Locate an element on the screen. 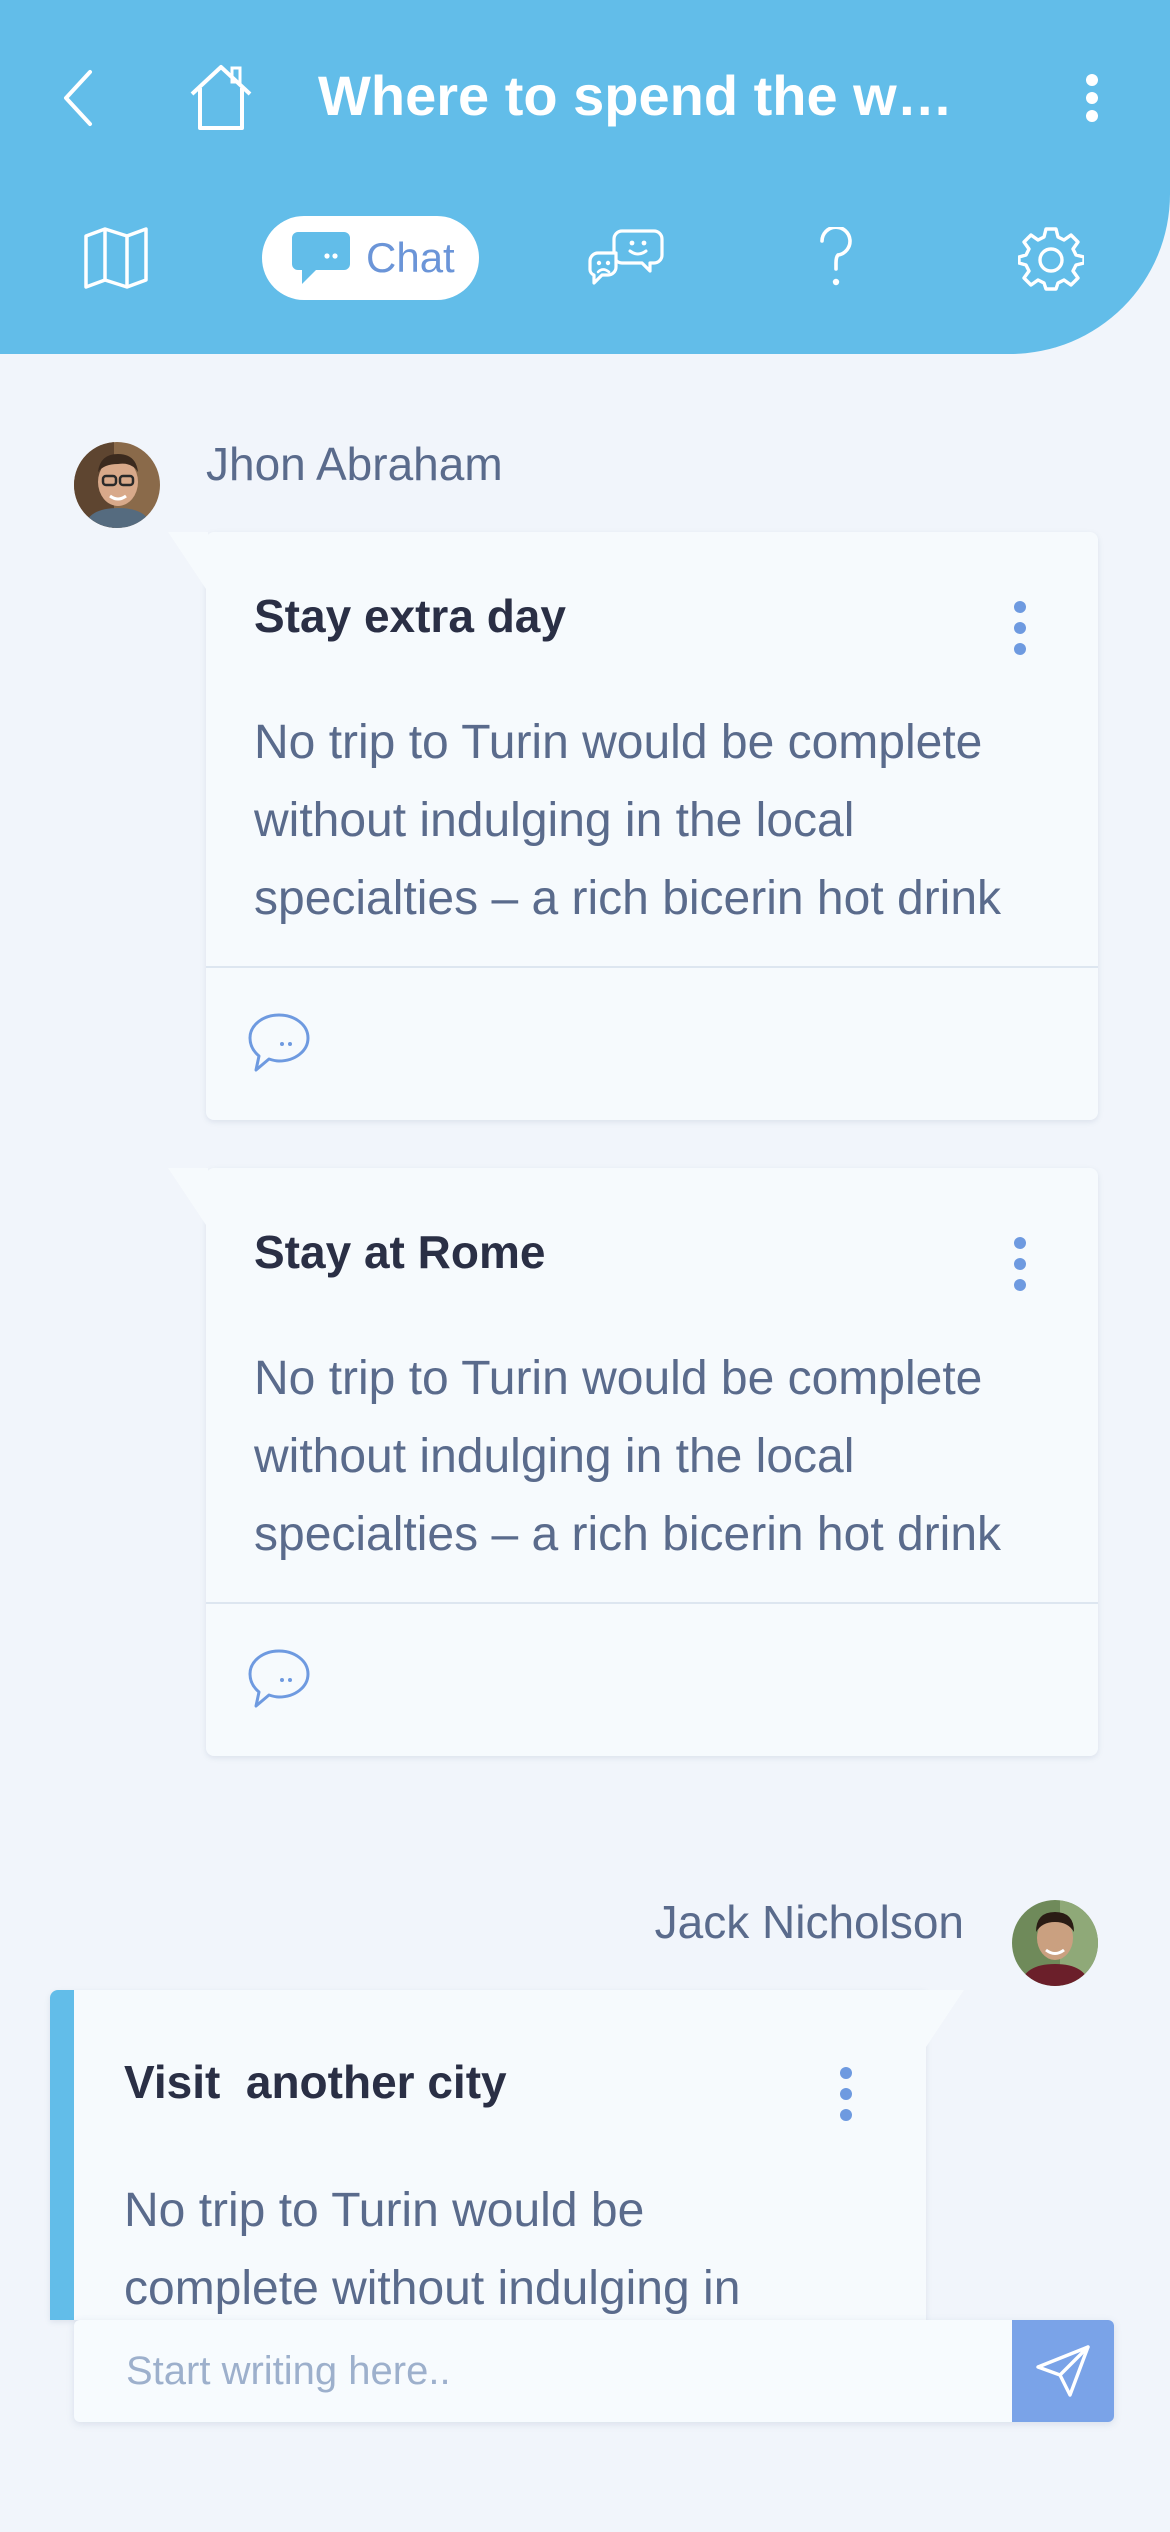  map-icon is located at coordinates (116, 258).